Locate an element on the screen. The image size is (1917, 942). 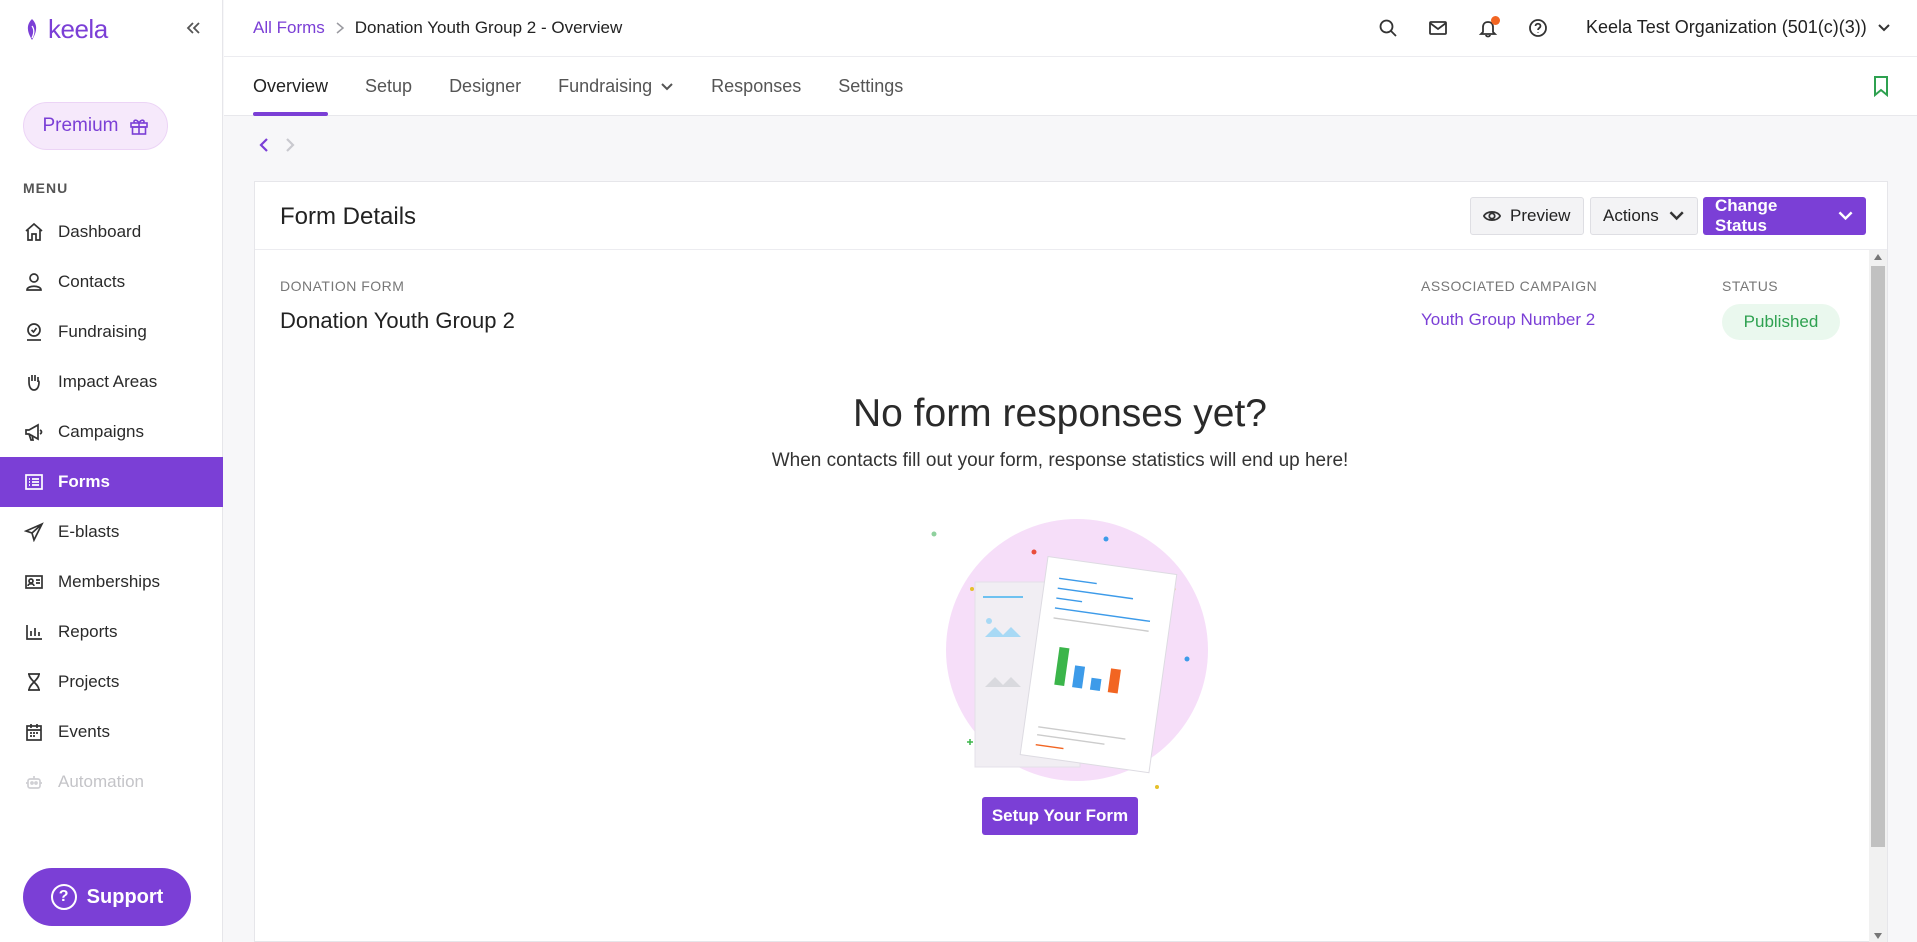
support-button: ? Support is located at coordinates (107, 897).